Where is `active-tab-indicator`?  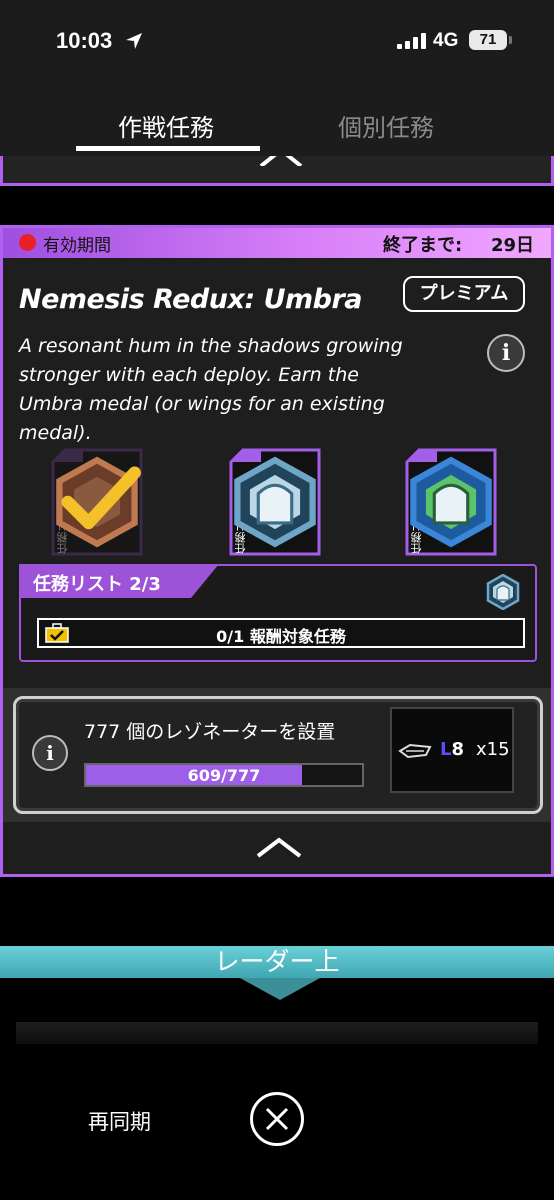 active-tab-indicator is located at coordinates (168, 148).